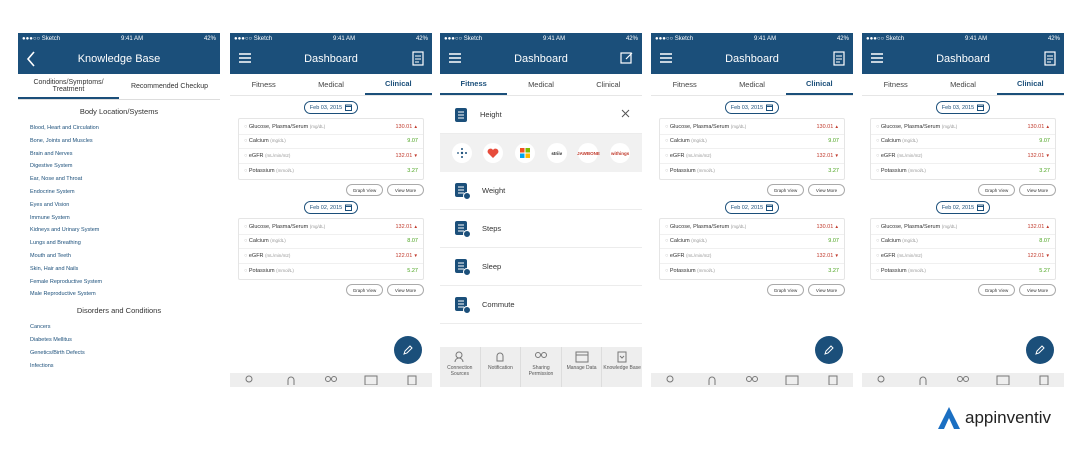  What do you see at coordinates (541, 115) in the screenshot?
I see `height-row: Height` at bounding box center [541, 115].